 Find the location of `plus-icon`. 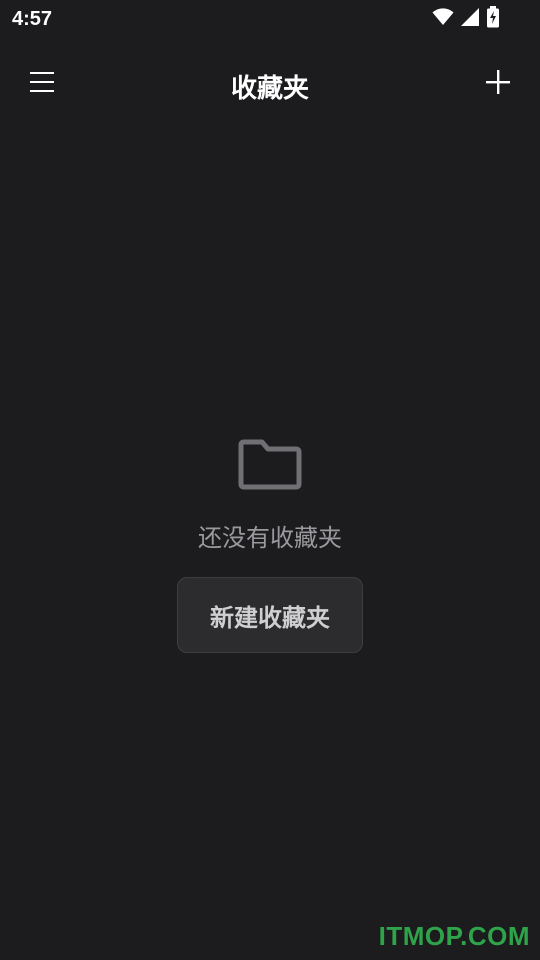

plus-icon is located at coordinates (498, 84).